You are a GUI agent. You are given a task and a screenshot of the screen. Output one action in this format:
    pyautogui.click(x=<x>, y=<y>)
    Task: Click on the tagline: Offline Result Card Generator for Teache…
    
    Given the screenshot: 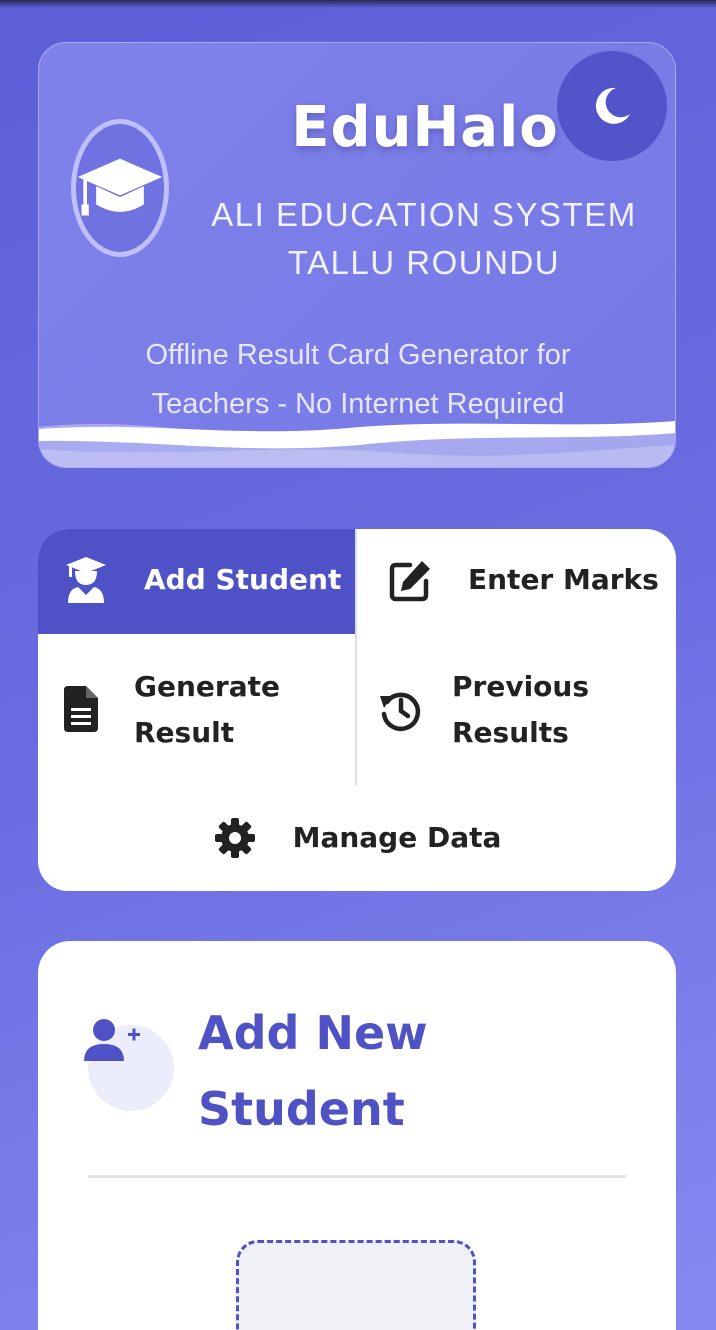 What is the action you would take?
    pyautogui.click(x=358, y=380)
    